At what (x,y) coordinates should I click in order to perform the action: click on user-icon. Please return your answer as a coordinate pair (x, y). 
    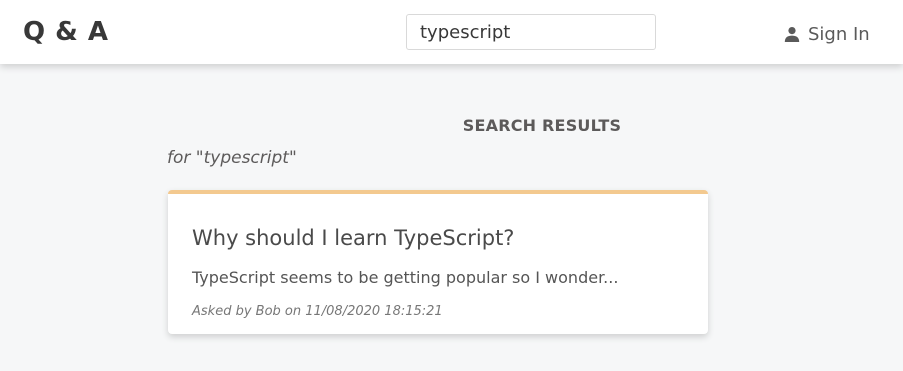
    Looking at the image, I should click on (792, 34).